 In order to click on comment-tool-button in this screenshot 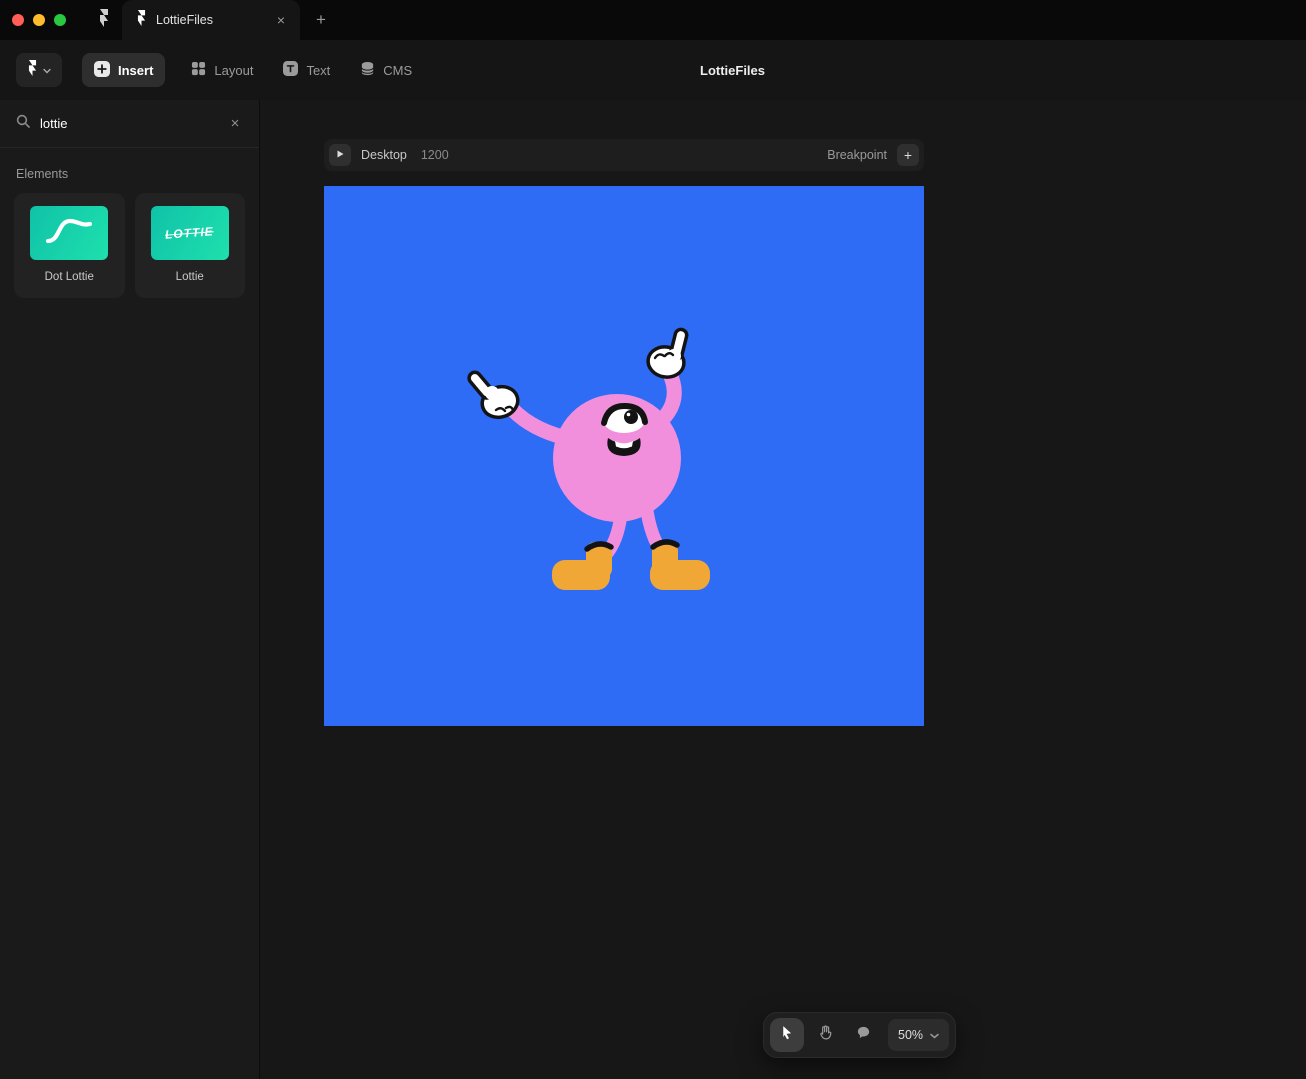, I will do `click(863, 1035)`.